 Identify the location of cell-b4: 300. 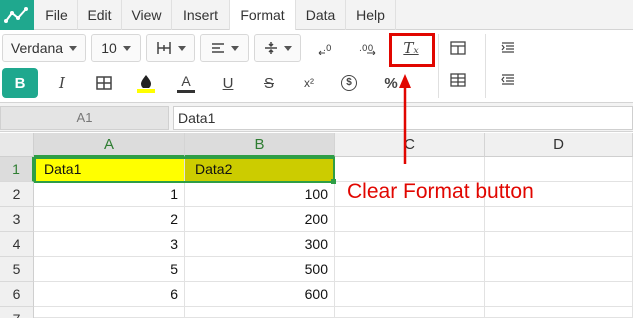
(260, 244).